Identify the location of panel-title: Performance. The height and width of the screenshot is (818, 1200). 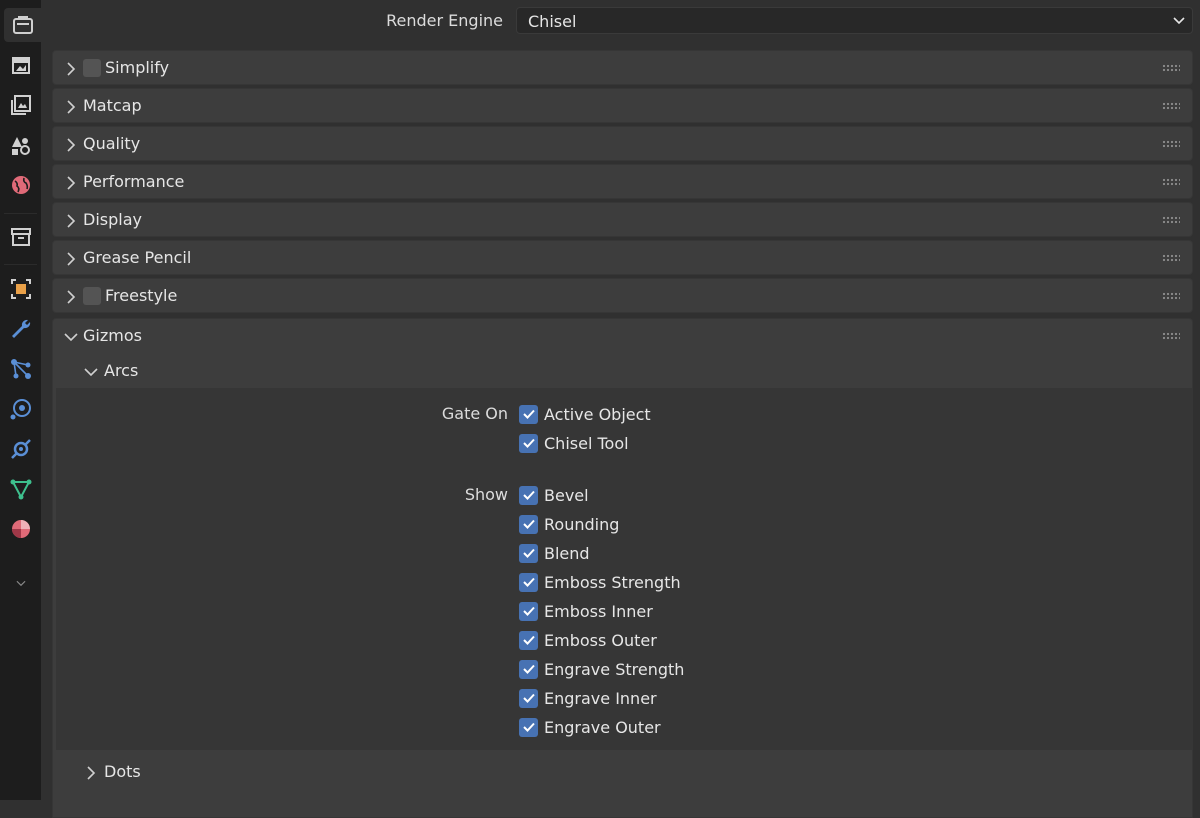
(134, 181).